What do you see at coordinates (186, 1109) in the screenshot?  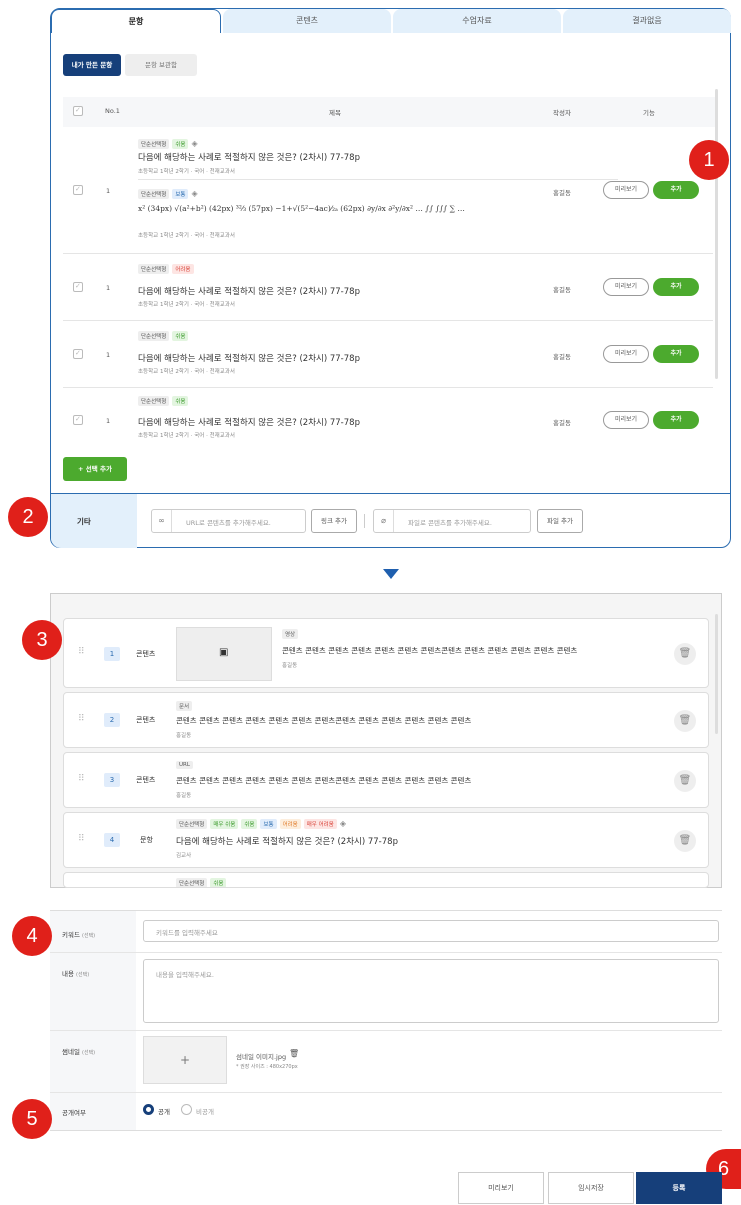 I see `private-radio` at bounding box center [186, 1109].